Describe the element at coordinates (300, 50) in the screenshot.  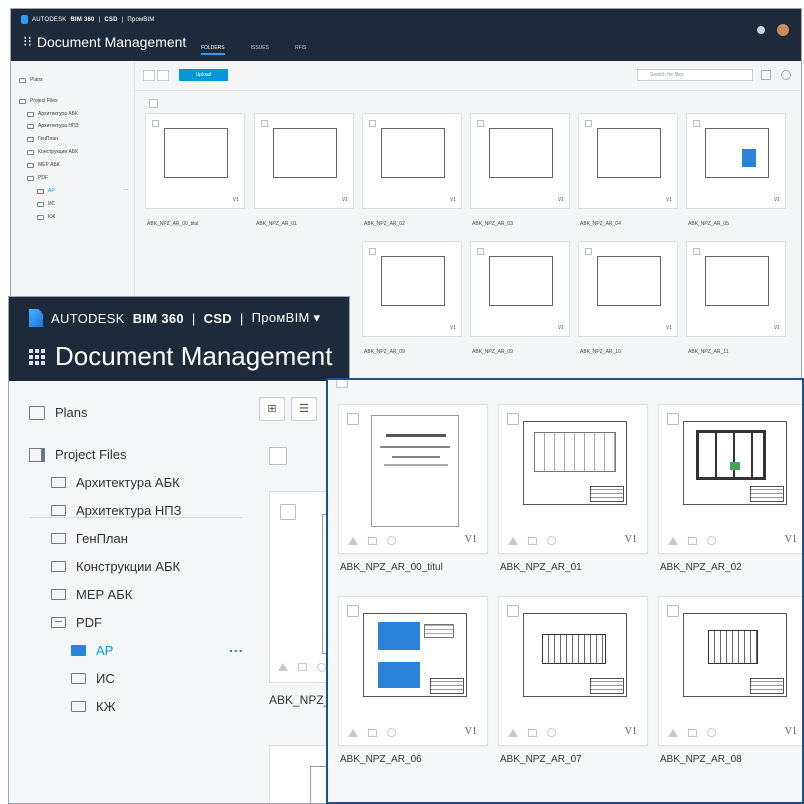
I see `tab-rfis: RFIS` at that location.